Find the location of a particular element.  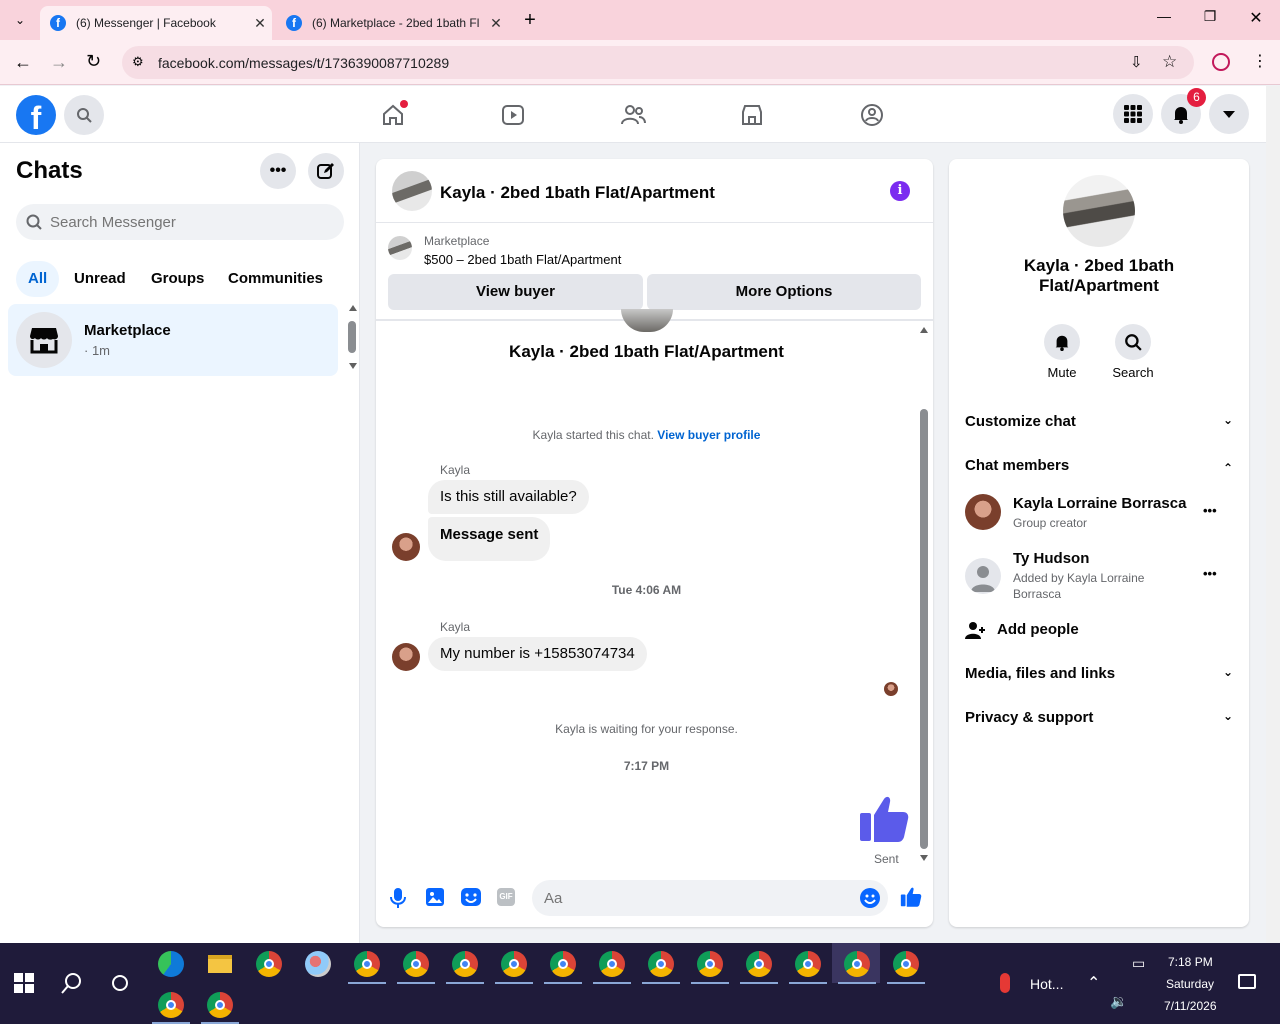

filter-all: All is located at coordinates (38, 279).